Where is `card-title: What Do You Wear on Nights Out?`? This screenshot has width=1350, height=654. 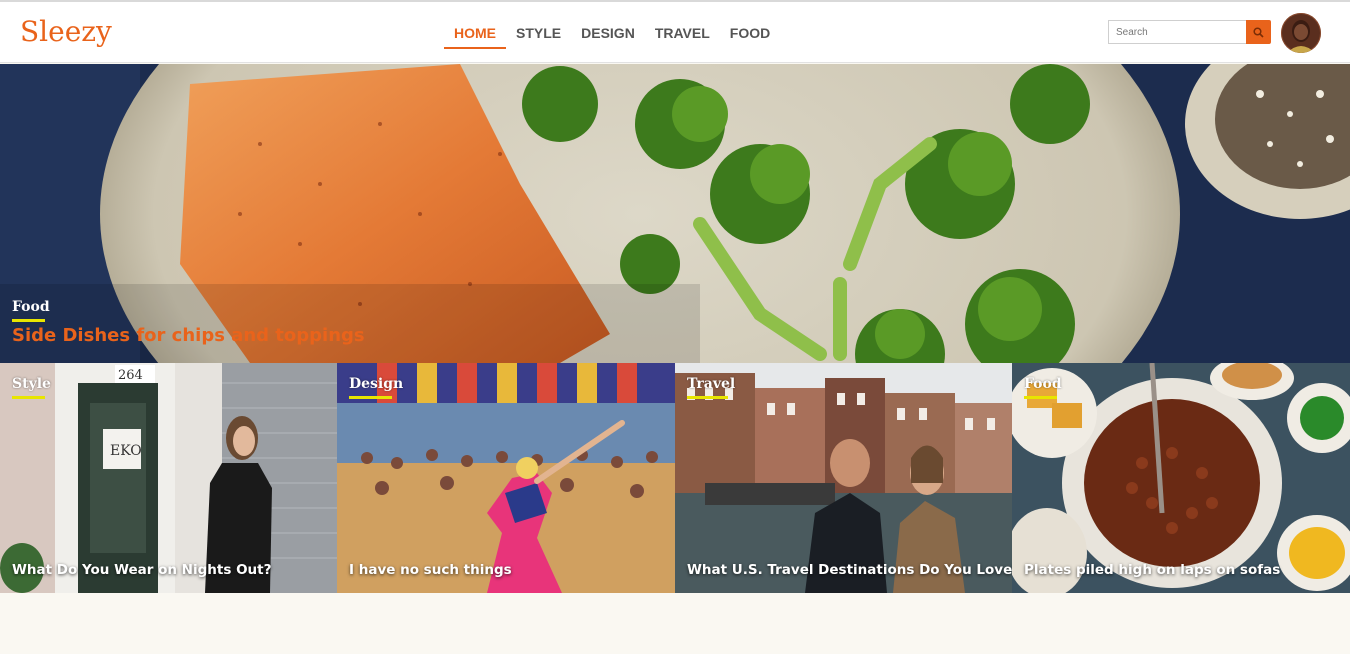
card-title: What Do You Wear on Nights Out? is located at coordinates (141, 570).